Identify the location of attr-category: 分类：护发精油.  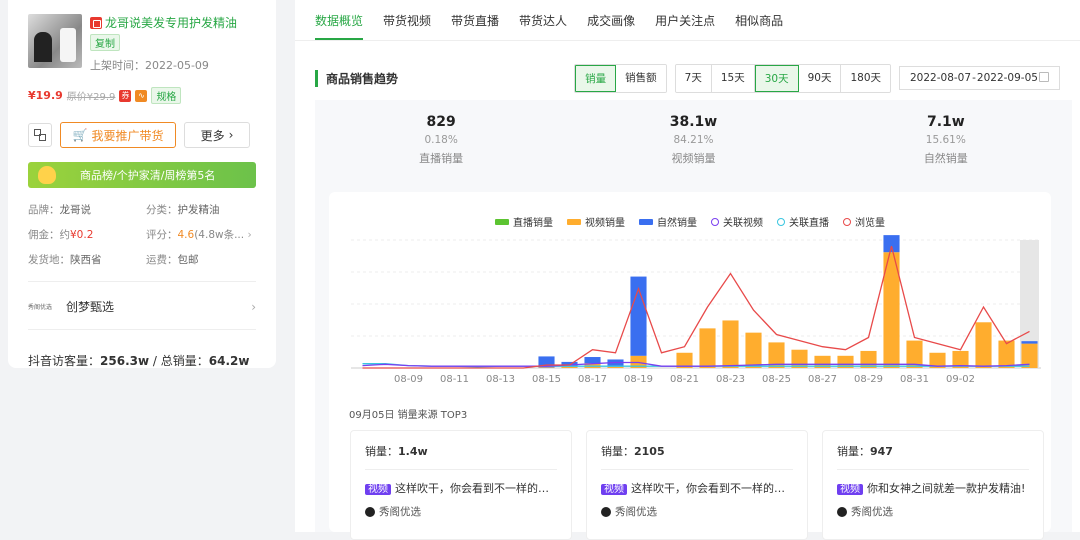
(201, 209).